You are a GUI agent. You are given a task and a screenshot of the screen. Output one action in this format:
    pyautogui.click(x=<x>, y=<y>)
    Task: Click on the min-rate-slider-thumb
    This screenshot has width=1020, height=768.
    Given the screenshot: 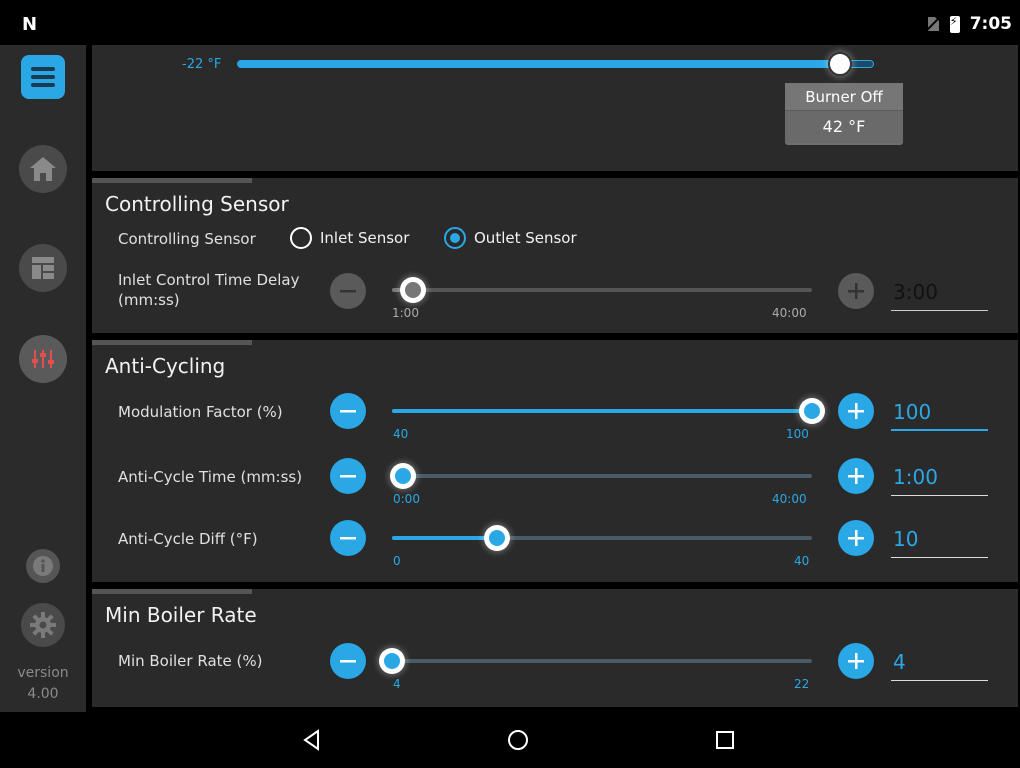 What is the action you would take?
    pyautogui.click(x=392, y=661)
    